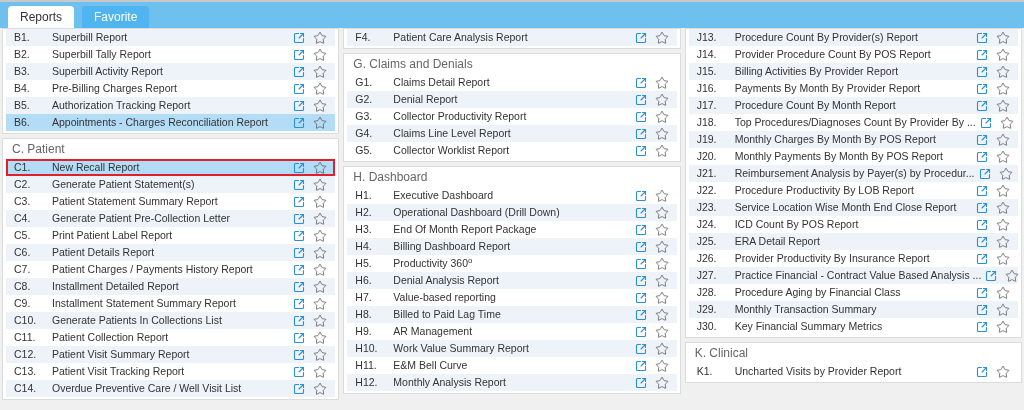  I want to click on report-row: J29. Monthly Transaction Summary, so click(853, 309).